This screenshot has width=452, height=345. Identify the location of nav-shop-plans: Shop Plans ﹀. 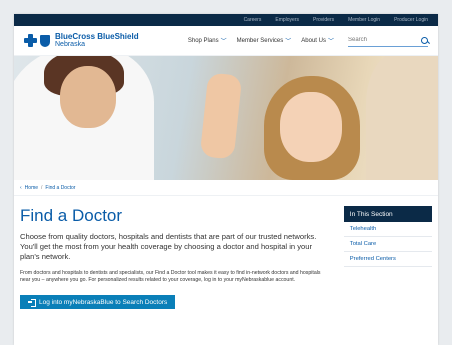
(207, 41).